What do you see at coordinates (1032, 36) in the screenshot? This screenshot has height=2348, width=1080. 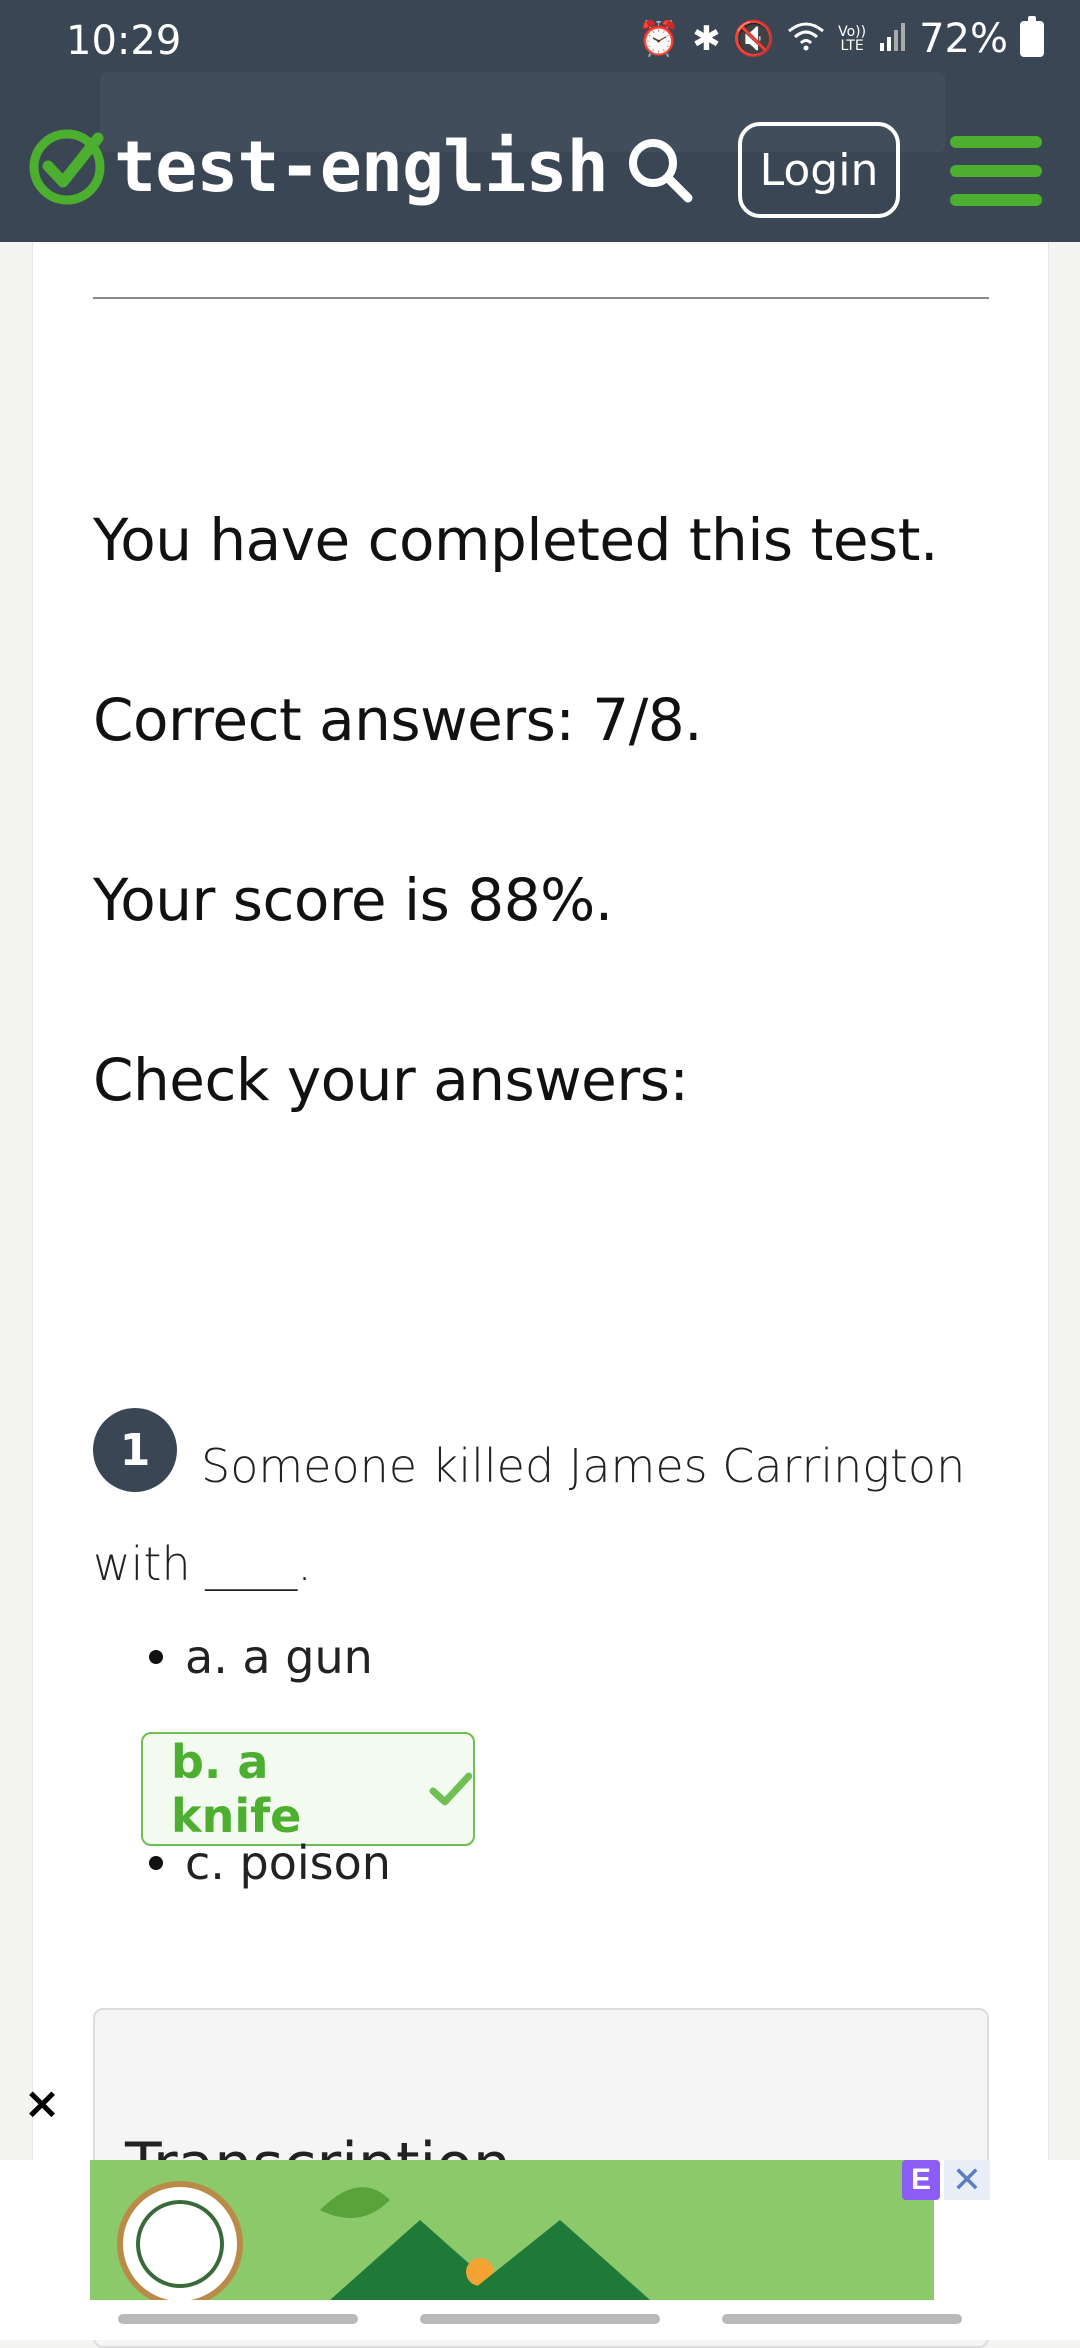 I see `battery-icon` at bounding box center [1032, 36].